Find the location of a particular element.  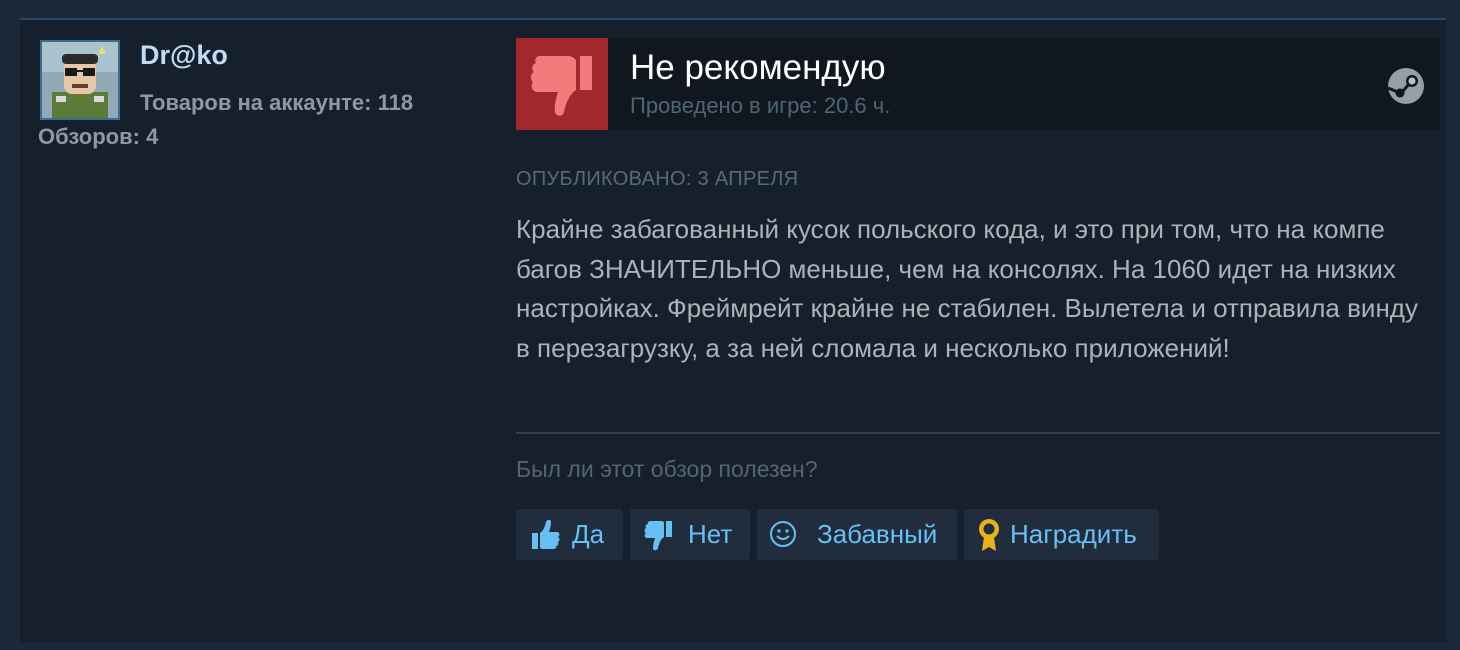

verdict-title: Не рекомендую is located at coordinates (758, 68).